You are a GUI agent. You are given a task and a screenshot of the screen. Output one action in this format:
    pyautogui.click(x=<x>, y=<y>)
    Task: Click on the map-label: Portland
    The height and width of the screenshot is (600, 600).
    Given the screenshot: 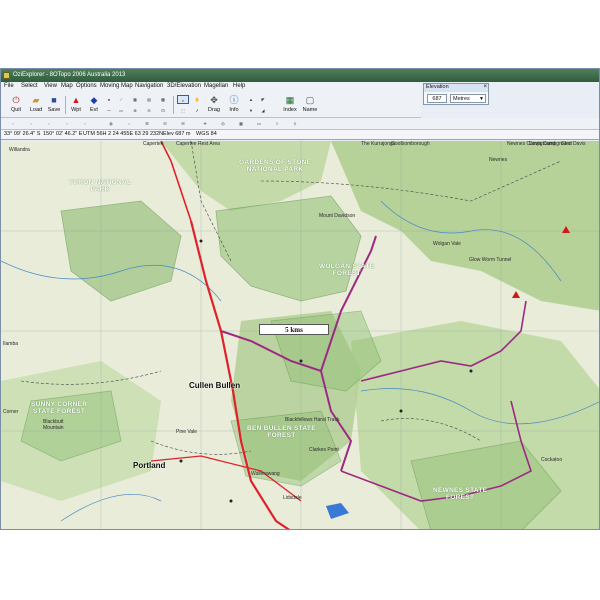 What is the action you would take?
    pyautogui.click(x=149, y=465)
    